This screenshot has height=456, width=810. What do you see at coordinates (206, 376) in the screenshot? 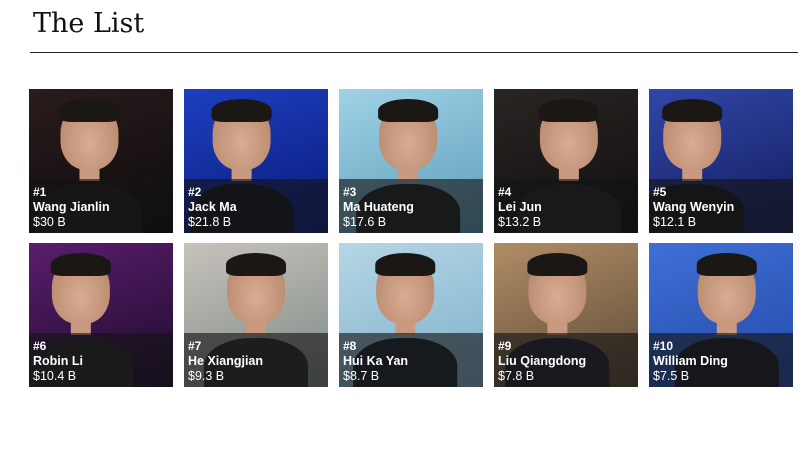
I see `person-net-worth: $9.3 B` at bounding box center [206, 376].